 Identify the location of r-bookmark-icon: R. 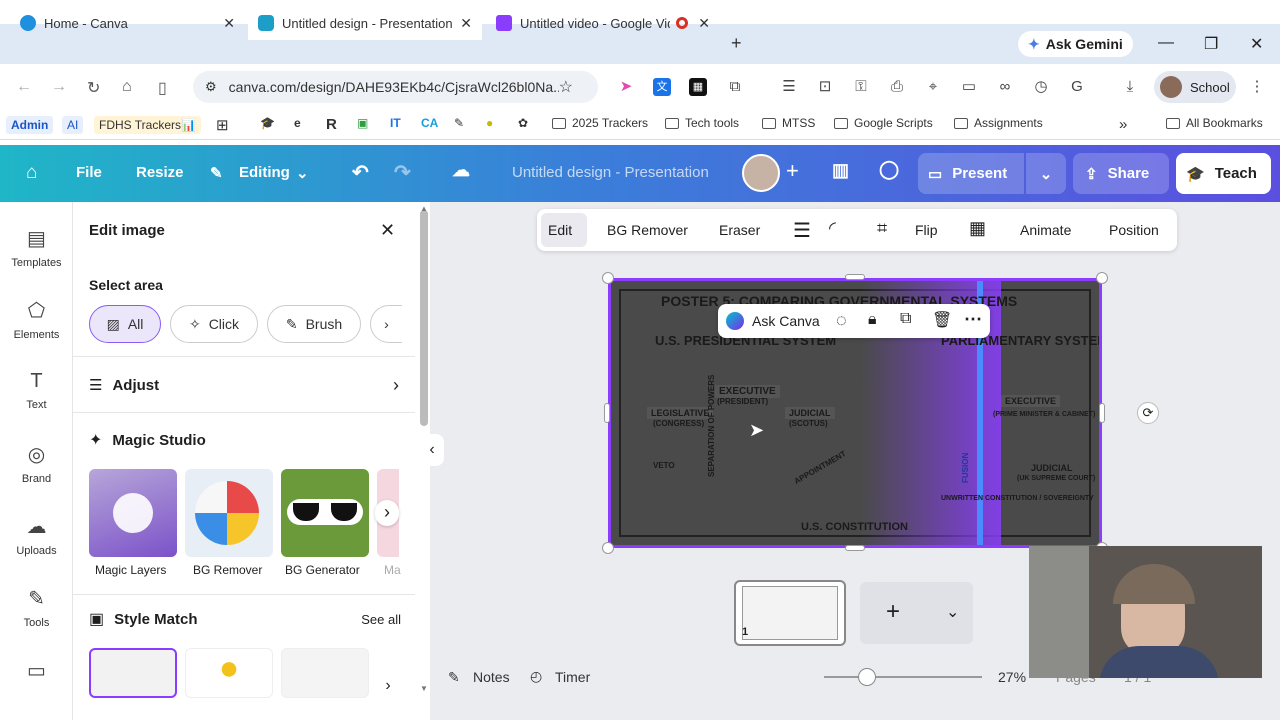
(331, 124).